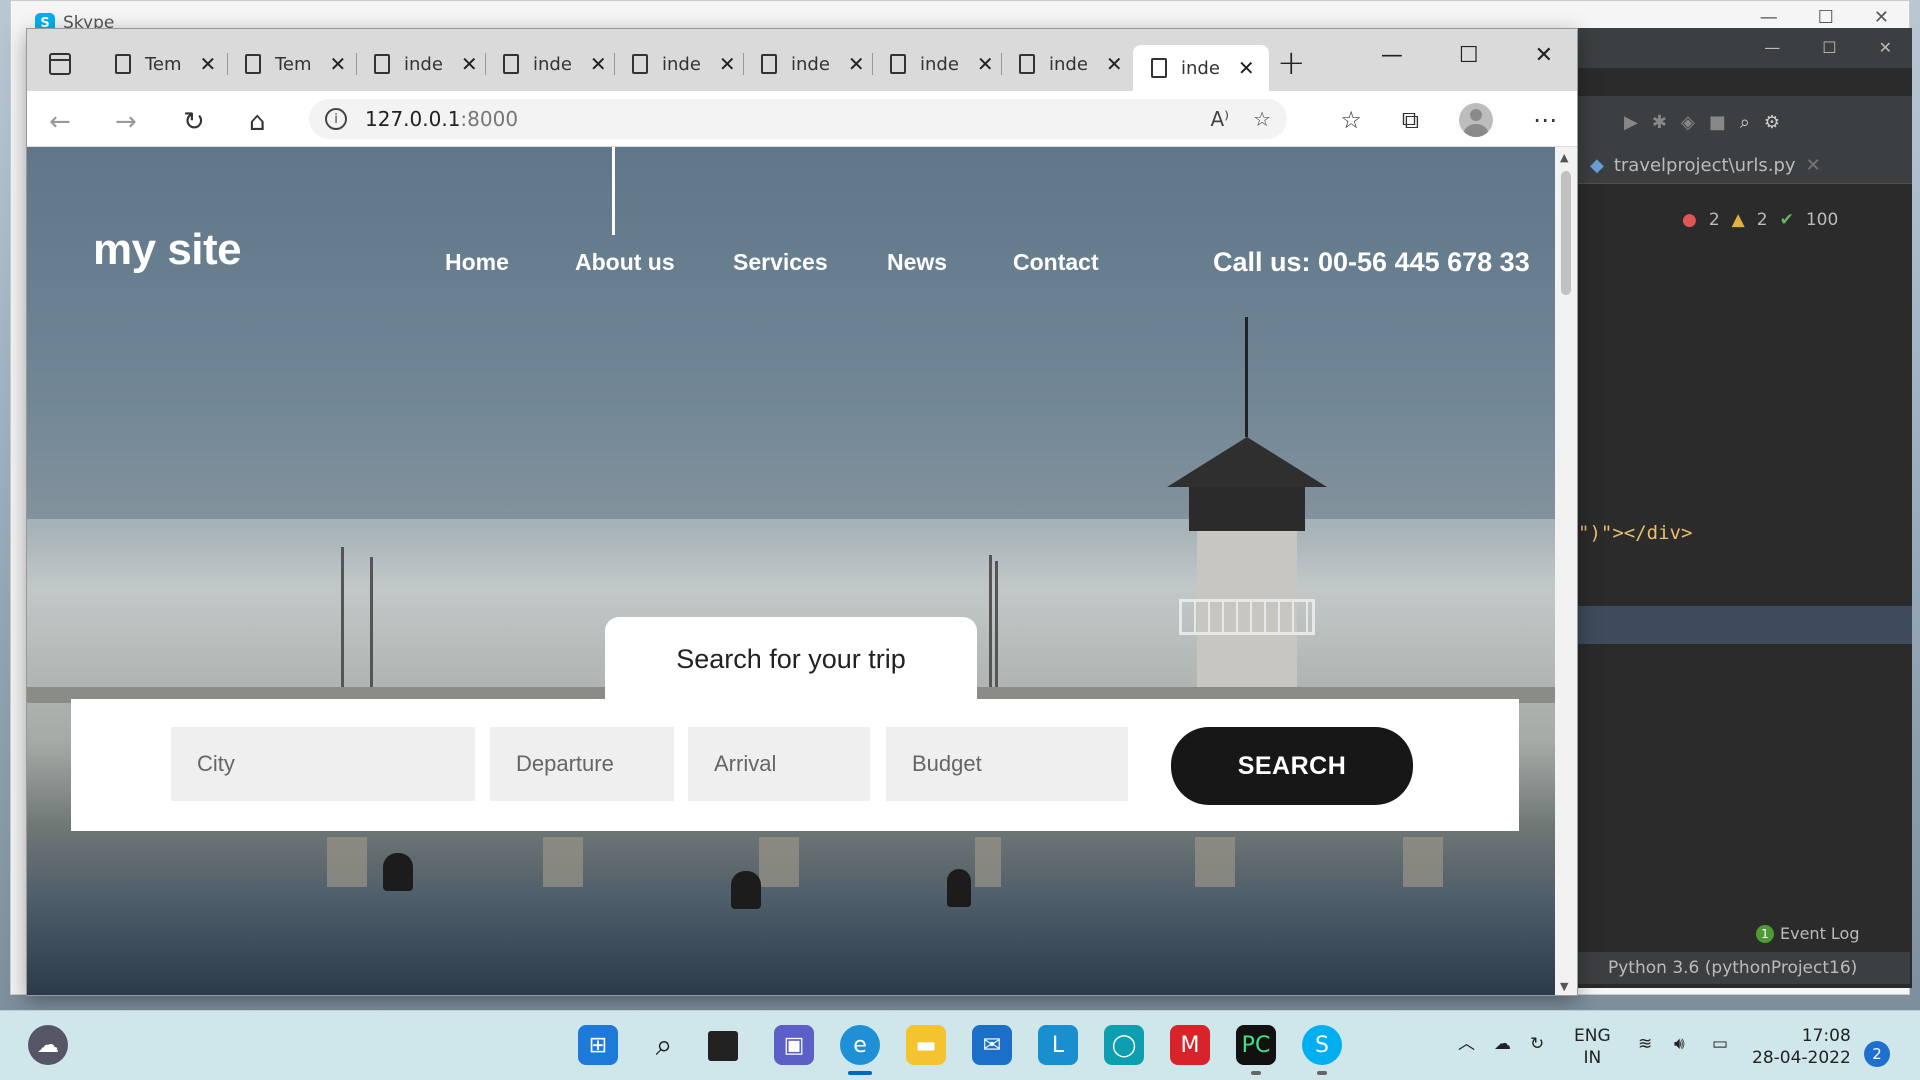 The height and width of the screenshot is (1080, 1920). Describe the element at coordinates (1877, 1054) in the screenshot. I see `notification-badge: 2` at that location.